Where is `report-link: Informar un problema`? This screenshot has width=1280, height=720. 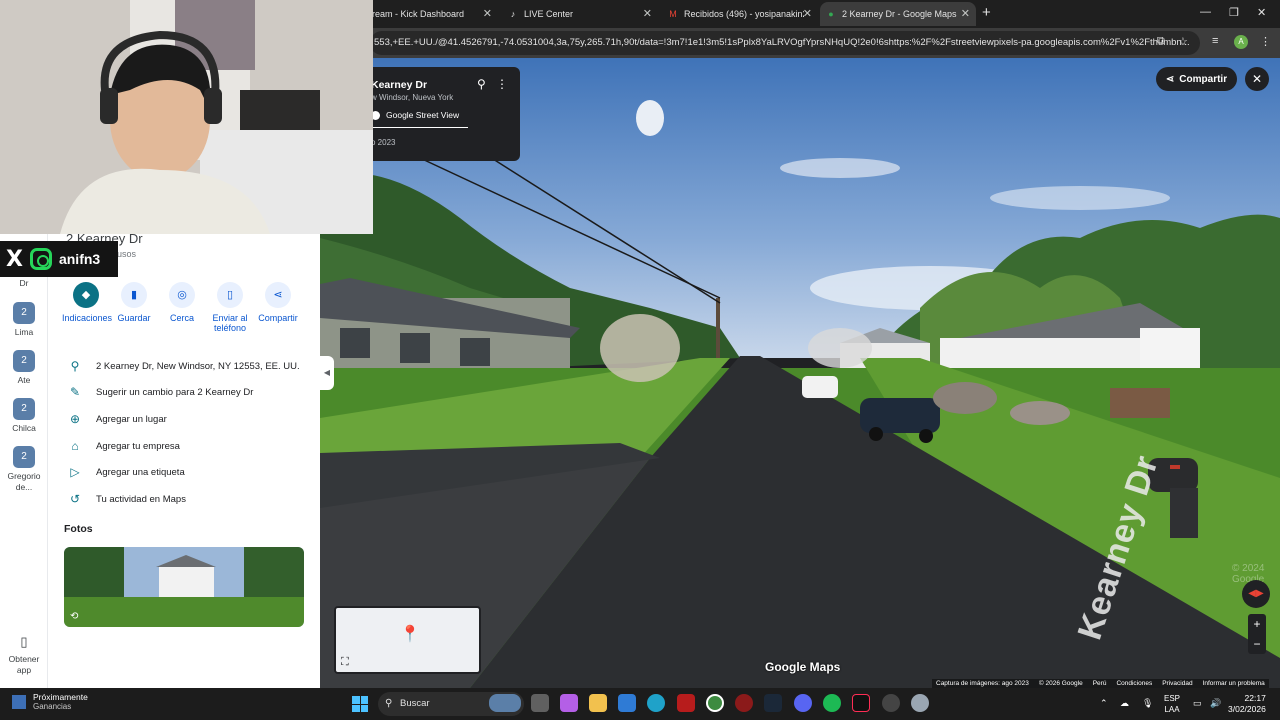 report-link: Informar un problema is located at coordinates (1234, 683).